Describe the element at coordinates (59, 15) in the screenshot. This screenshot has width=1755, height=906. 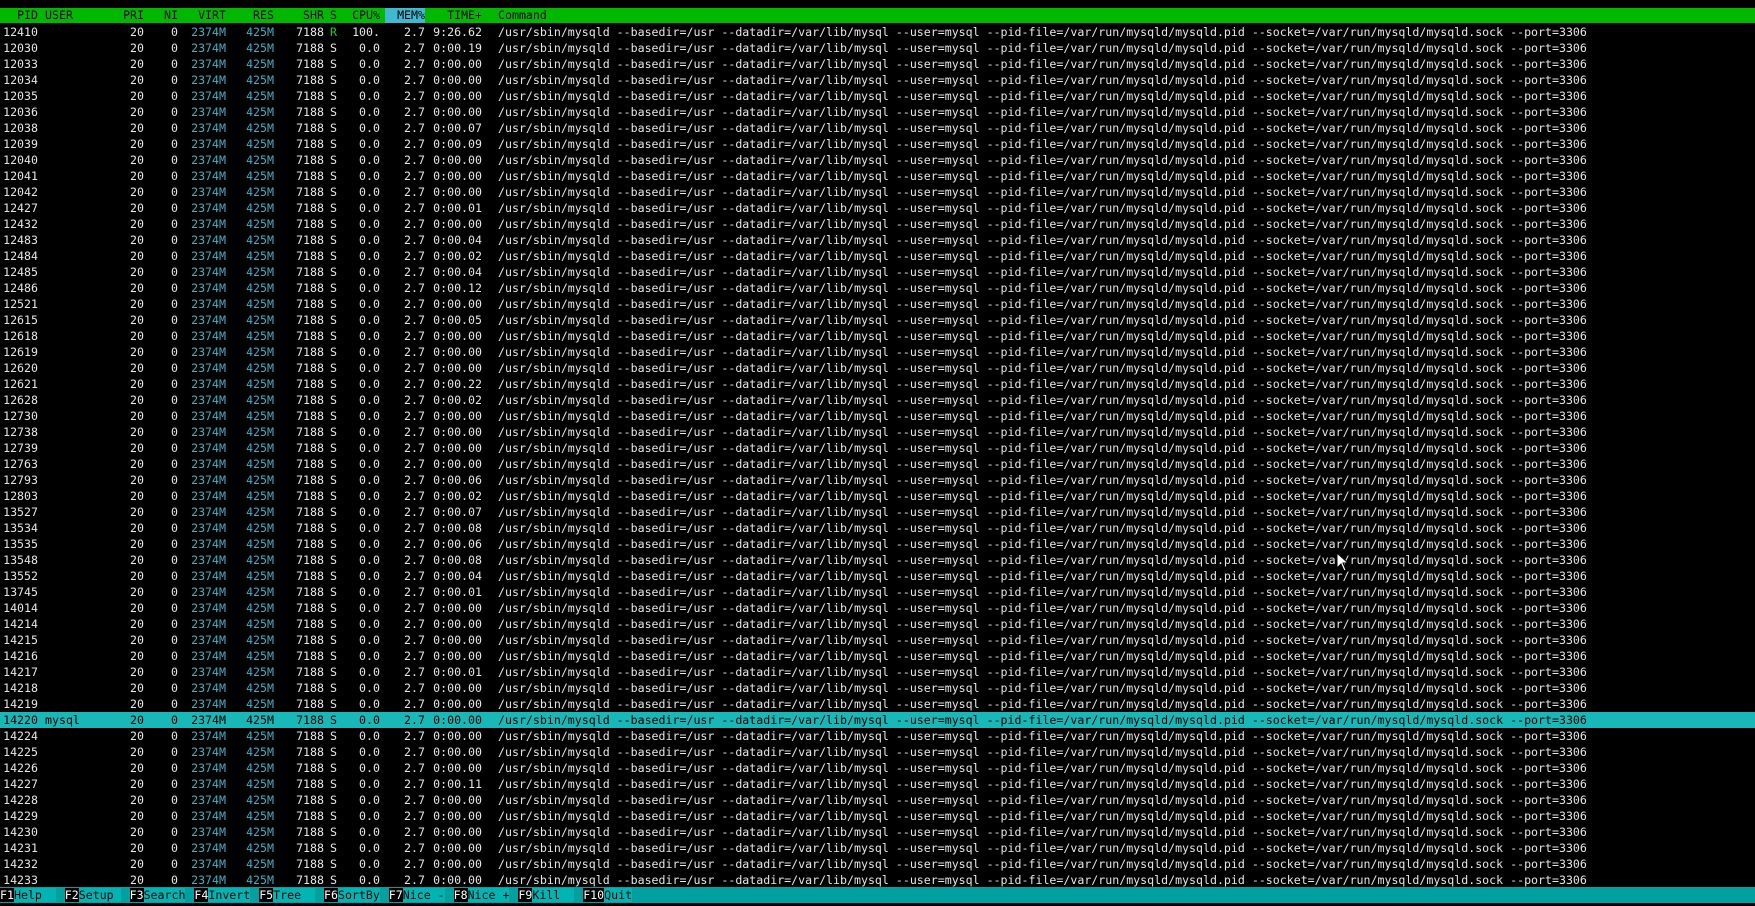
I see `header-user: USER` at that location.